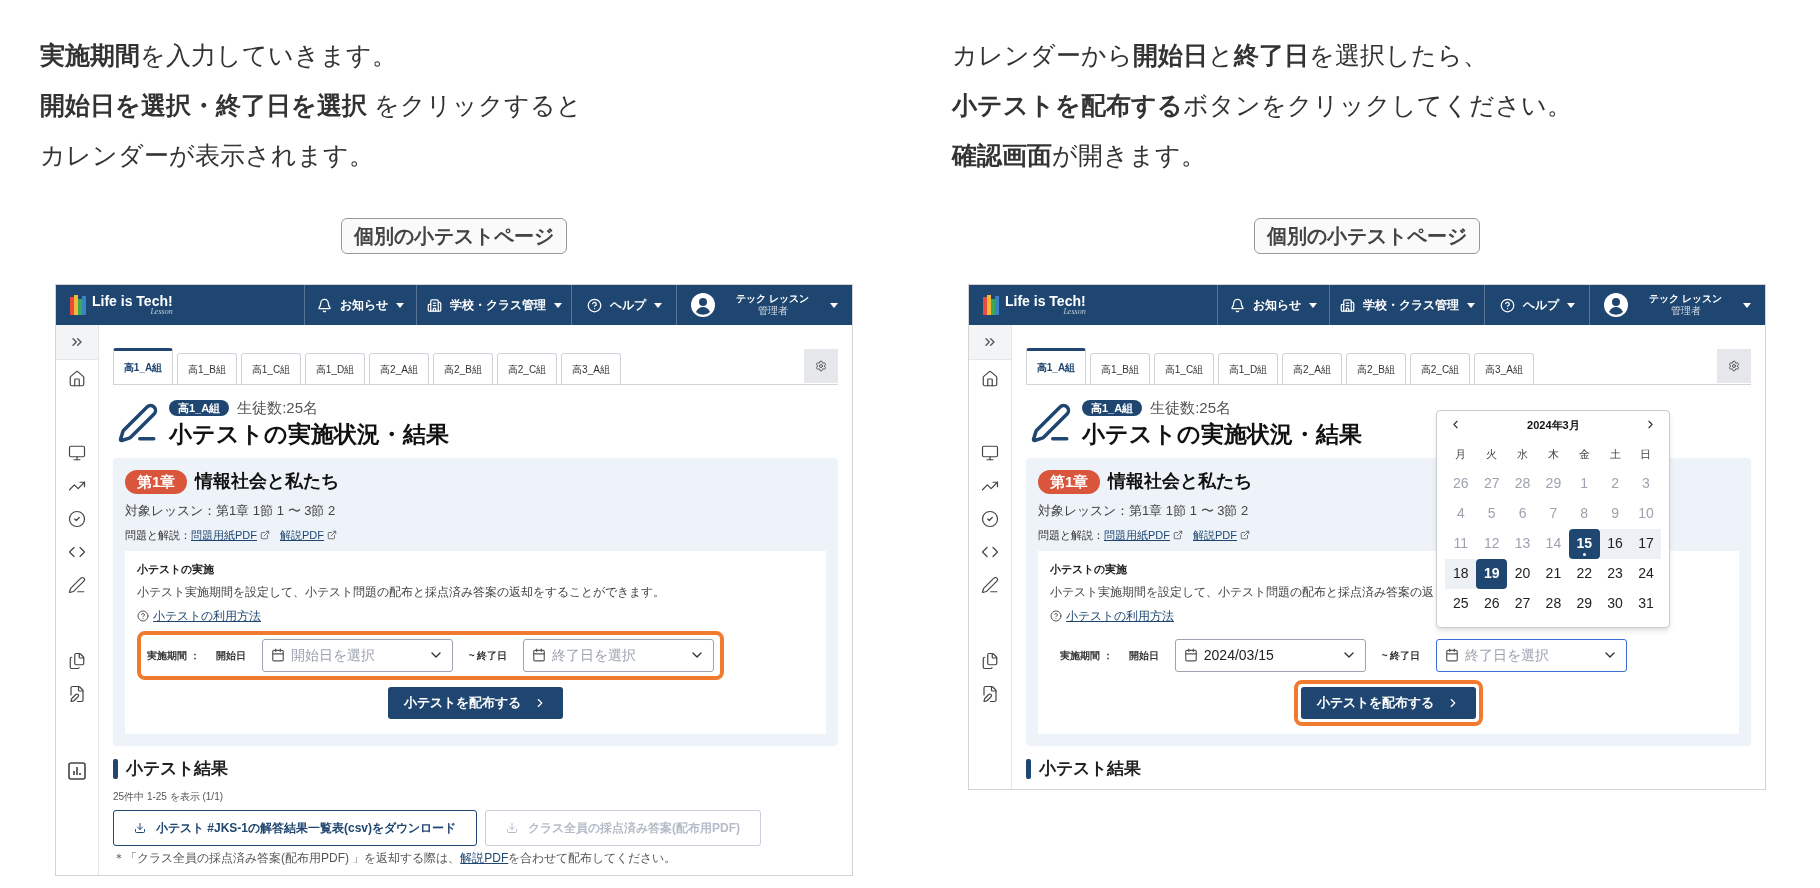 This screenshot has width=1820, height=888. I want to click on calendar-day: 15, so click(1584, 543).